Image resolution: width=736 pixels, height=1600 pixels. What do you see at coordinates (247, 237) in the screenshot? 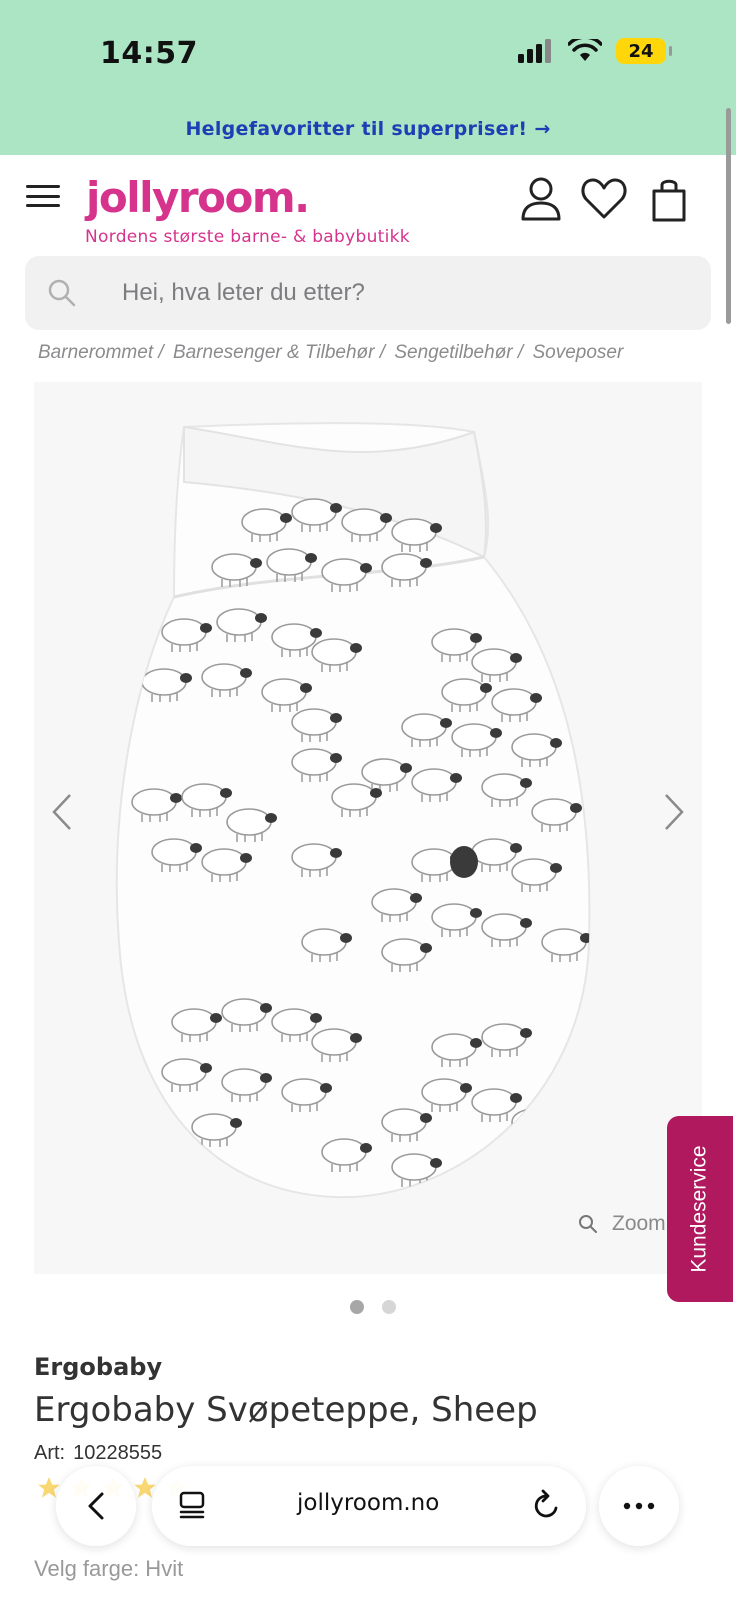
I see `site-tagline: Nordens største barne- & babybutikk` at bounding box center [247, 237].